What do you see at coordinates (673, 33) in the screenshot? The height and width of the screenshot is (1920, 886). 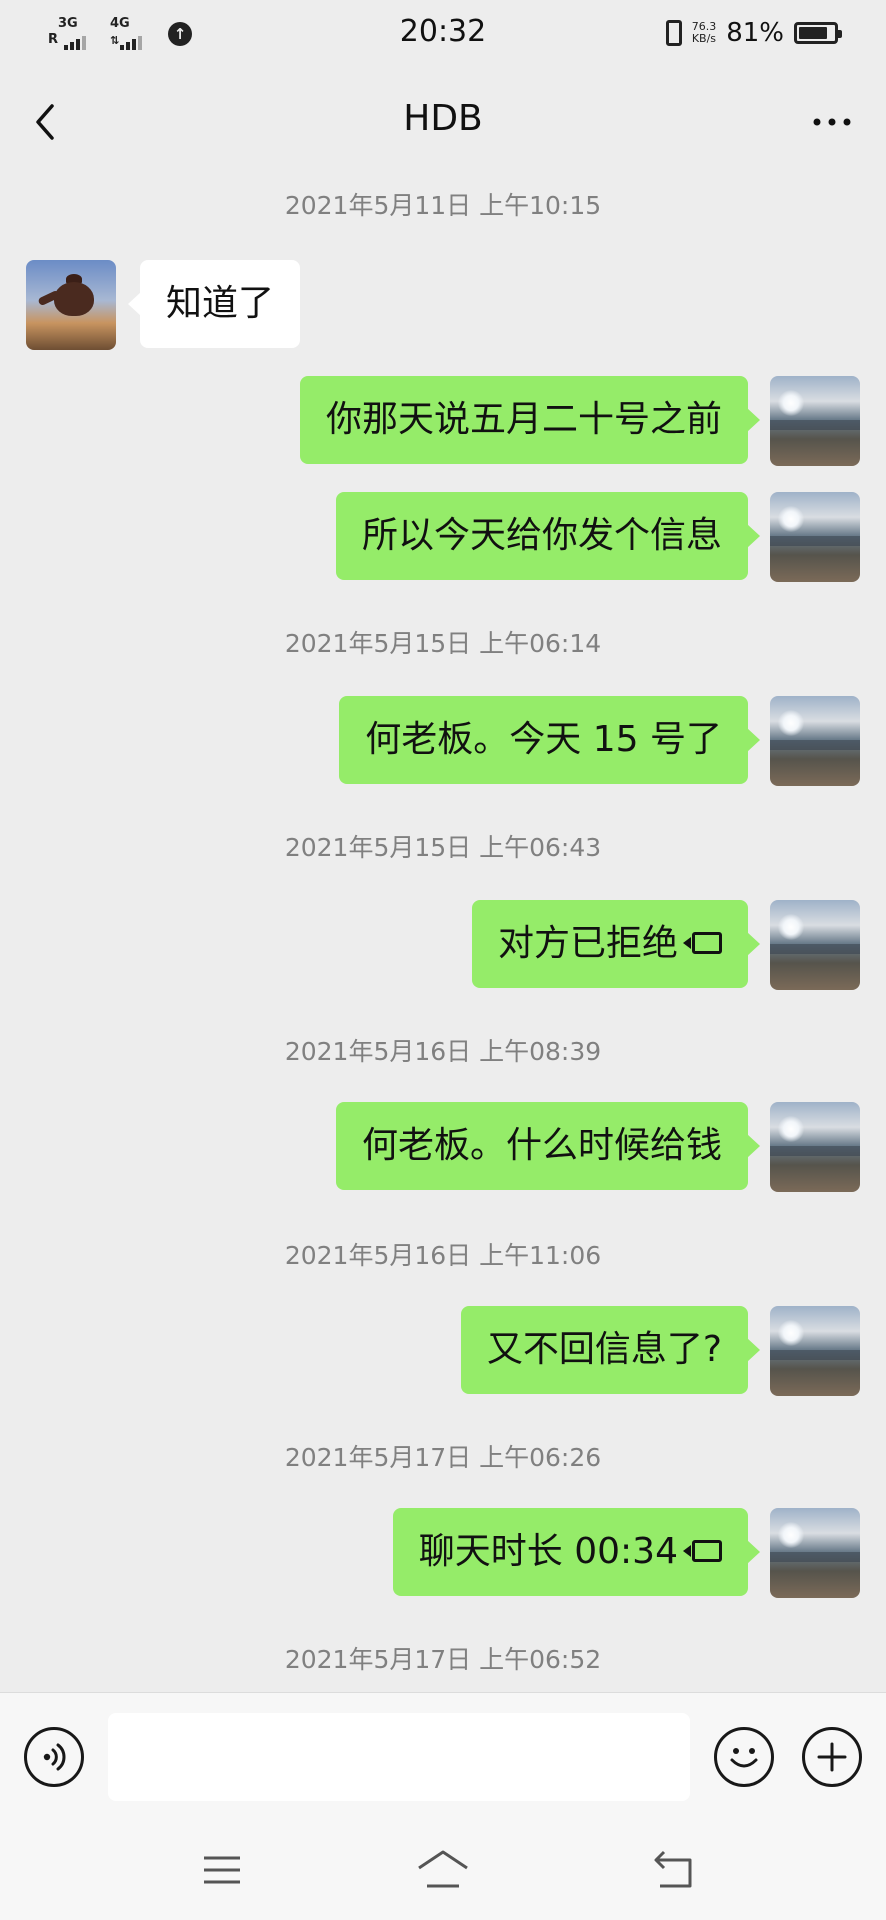 I see `vibrate-icon` at bounding box center [673, 33].